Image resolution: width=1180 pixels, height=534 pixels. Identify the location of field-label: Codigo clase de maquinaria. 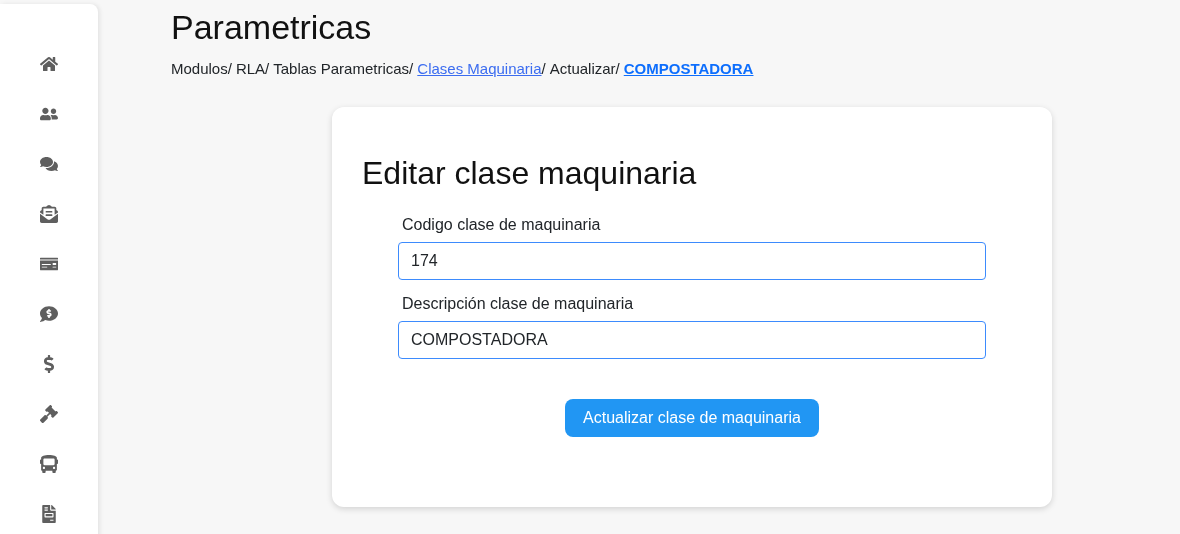
(501, 224).